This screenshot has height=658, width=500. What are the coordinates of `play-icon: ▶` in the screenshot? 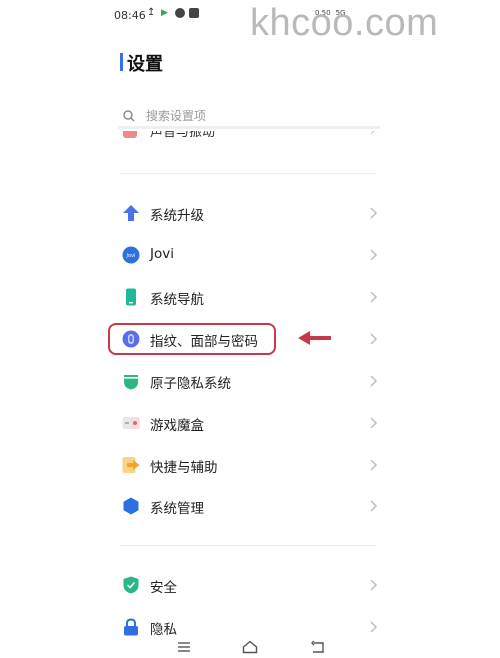 It's located at (164, 13).